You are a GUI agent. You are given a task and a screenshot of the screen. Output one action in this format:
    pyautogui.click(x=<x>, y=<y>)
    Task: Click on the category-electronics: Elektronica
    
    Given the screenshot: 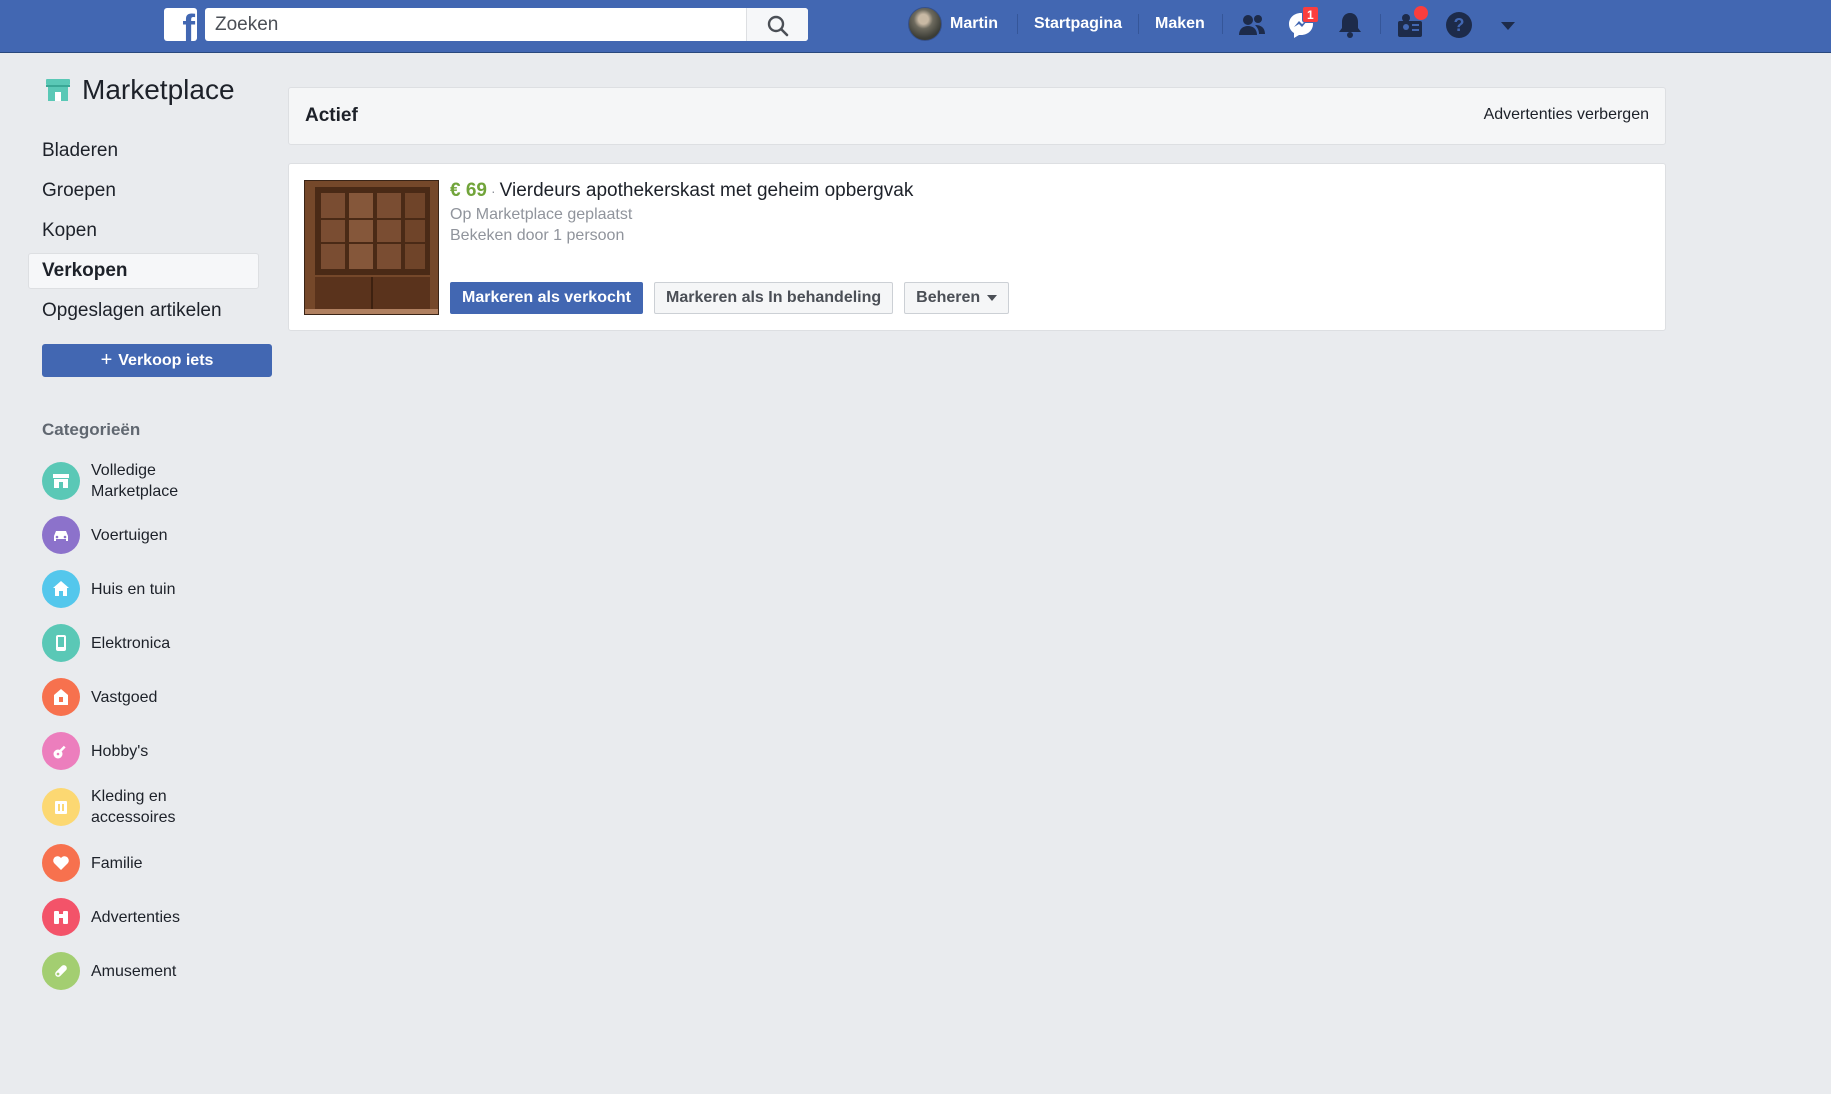 What is the action you would take?
    pyautogui.click(x=121, y=643)
    